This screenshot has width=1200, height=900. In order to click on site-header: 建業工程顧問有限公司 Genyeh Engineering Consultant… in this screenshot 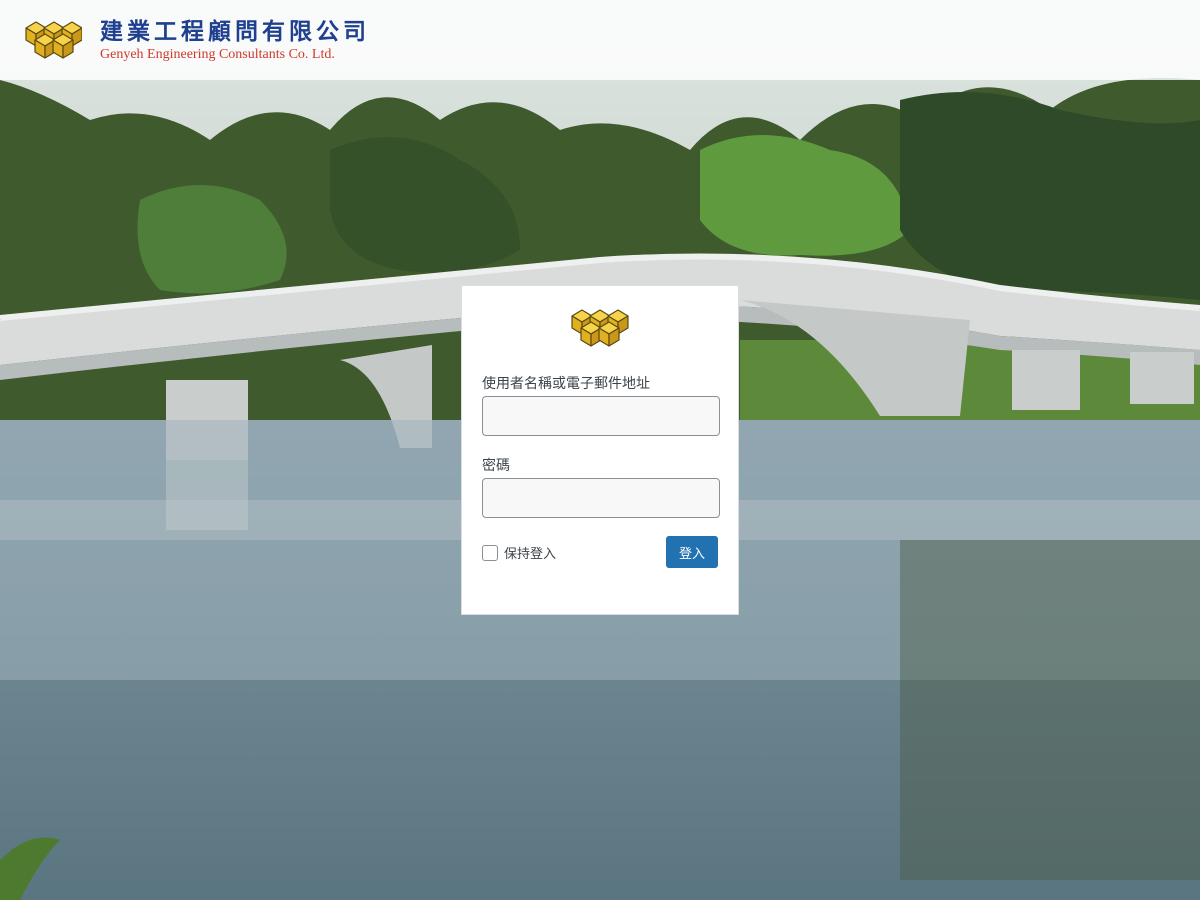, I will do `click(600, 40)`.